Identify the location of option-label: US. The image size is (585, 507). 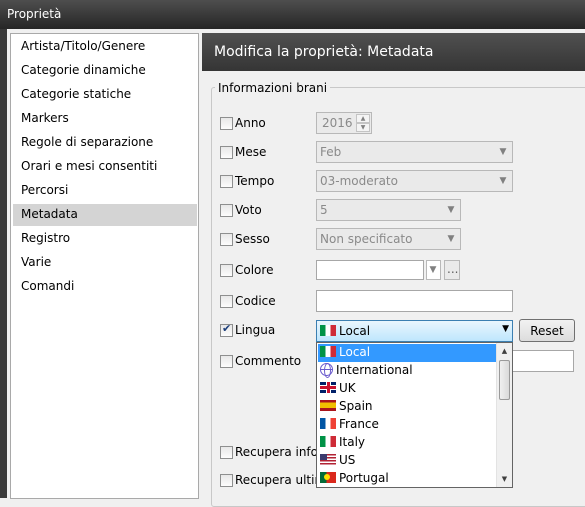
(347, 460).